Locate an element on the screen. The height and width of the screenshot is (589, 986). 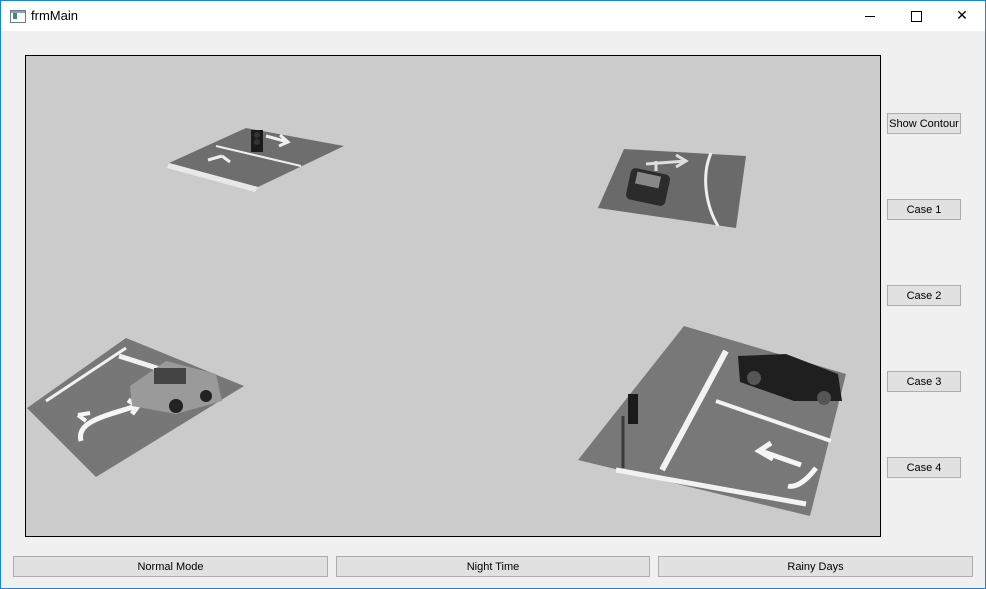
road-patch-top-right is located at coordinates (672, 188).